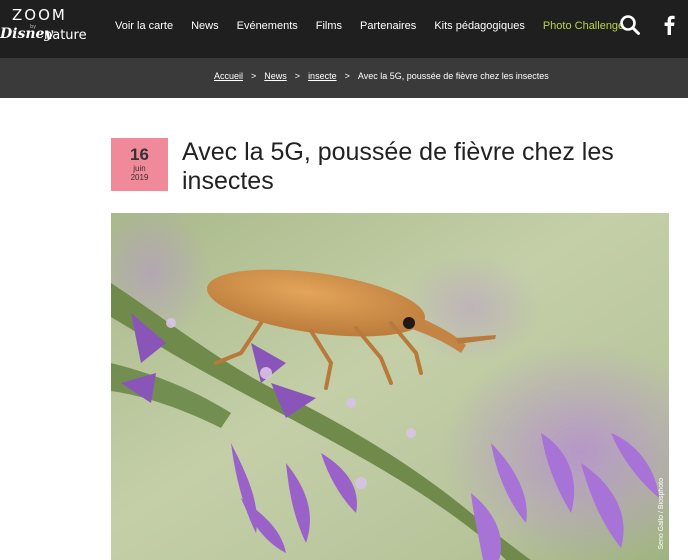 The width and height of the screenshot is (688, 560). What do you see at coordinates (670, 25) in the screenshot?
I see `facebook-icon` at bounding box center [670, 25].